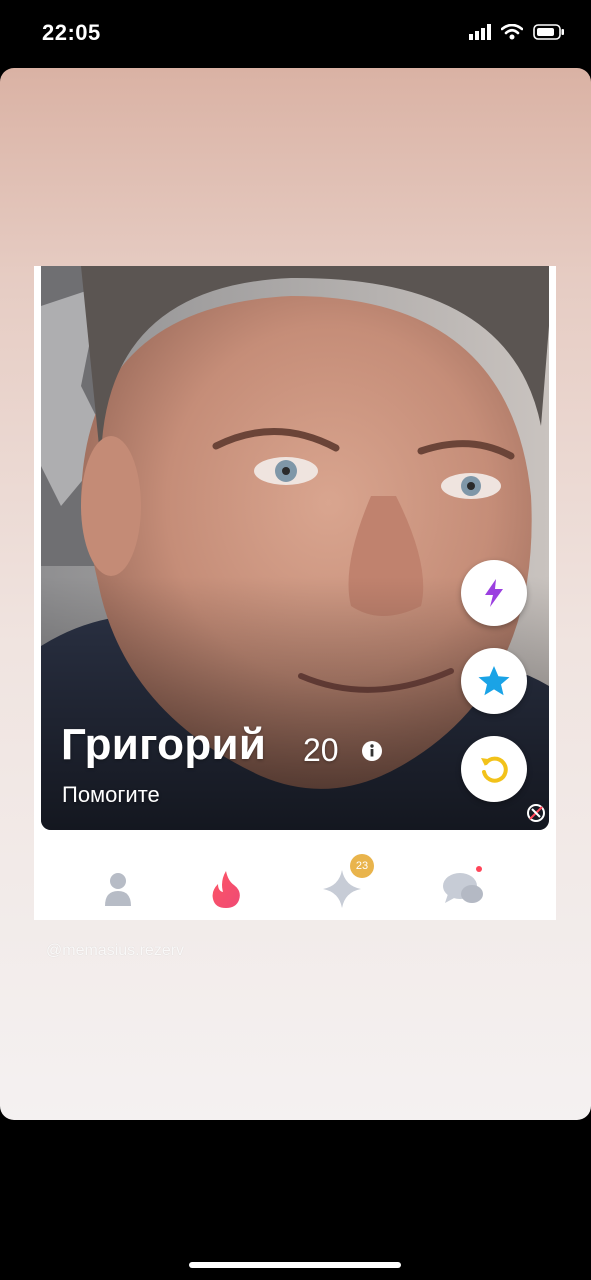  I want to click on tab-messages, so click(464, 889).